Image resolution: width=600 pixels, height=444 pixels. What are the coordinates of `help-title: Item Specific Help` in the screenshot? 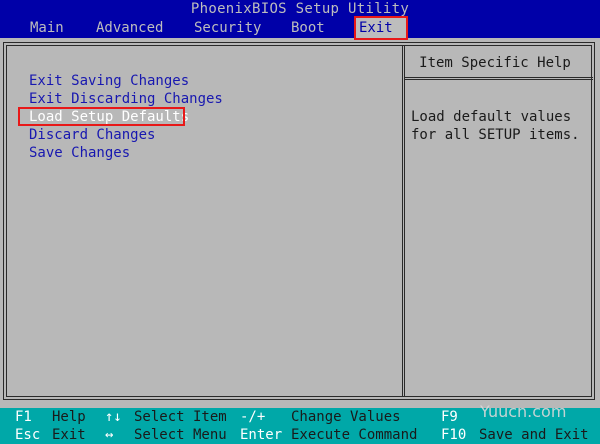 It's located at (495, 63).